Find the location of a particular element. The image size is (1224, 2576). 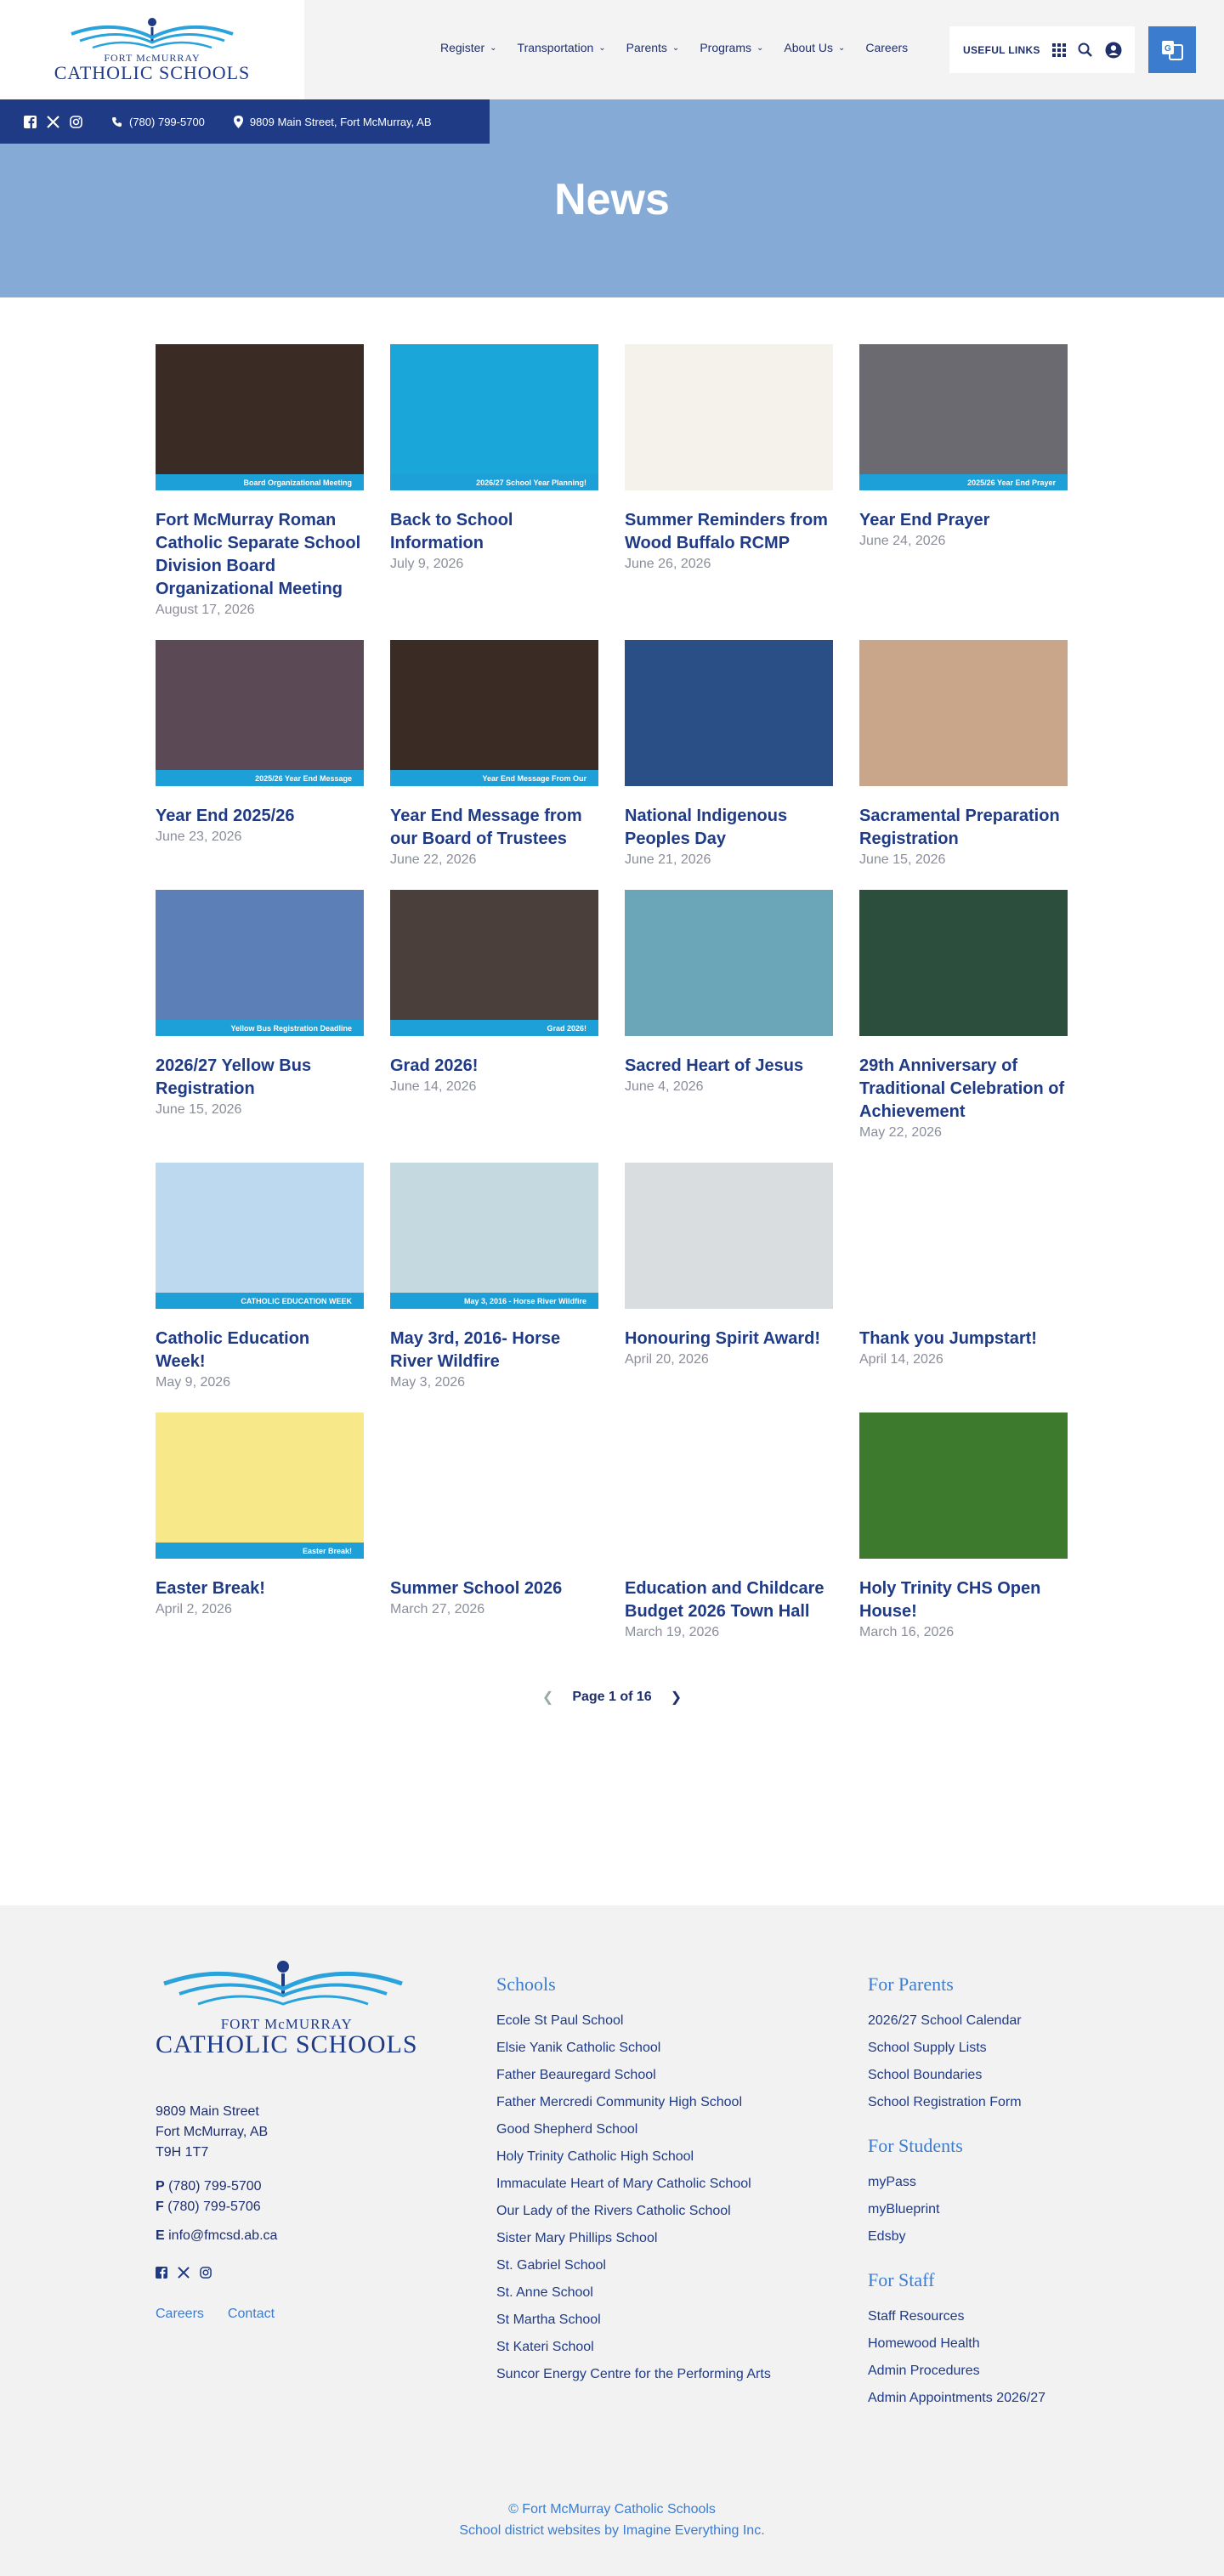

news-title: Holy Trinity CHS Open House! is located at coordinates (963, 1600).